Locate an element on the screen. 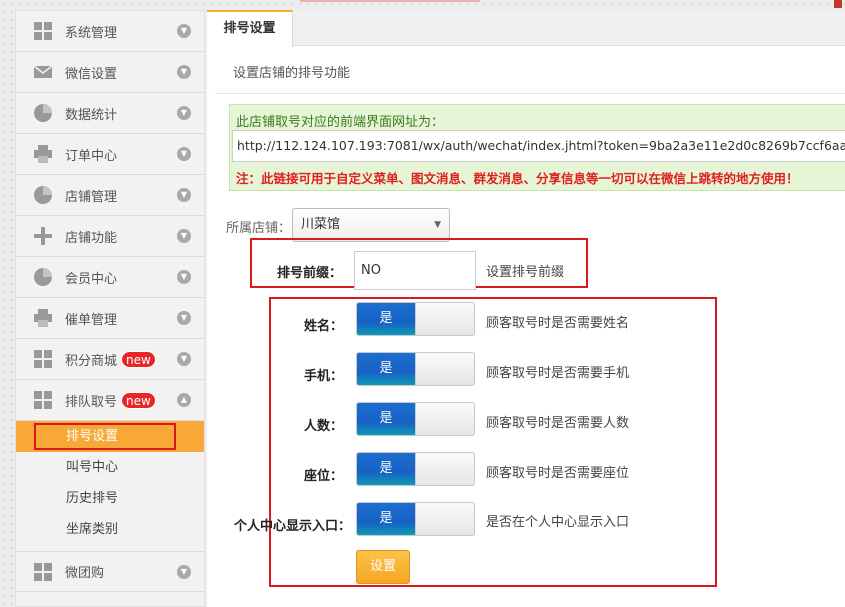 Image resolution: width=845 pixels, height=607 pixels. sidebar-item-orders: 订单中心 ▼ is located at coordinates (110, 154).